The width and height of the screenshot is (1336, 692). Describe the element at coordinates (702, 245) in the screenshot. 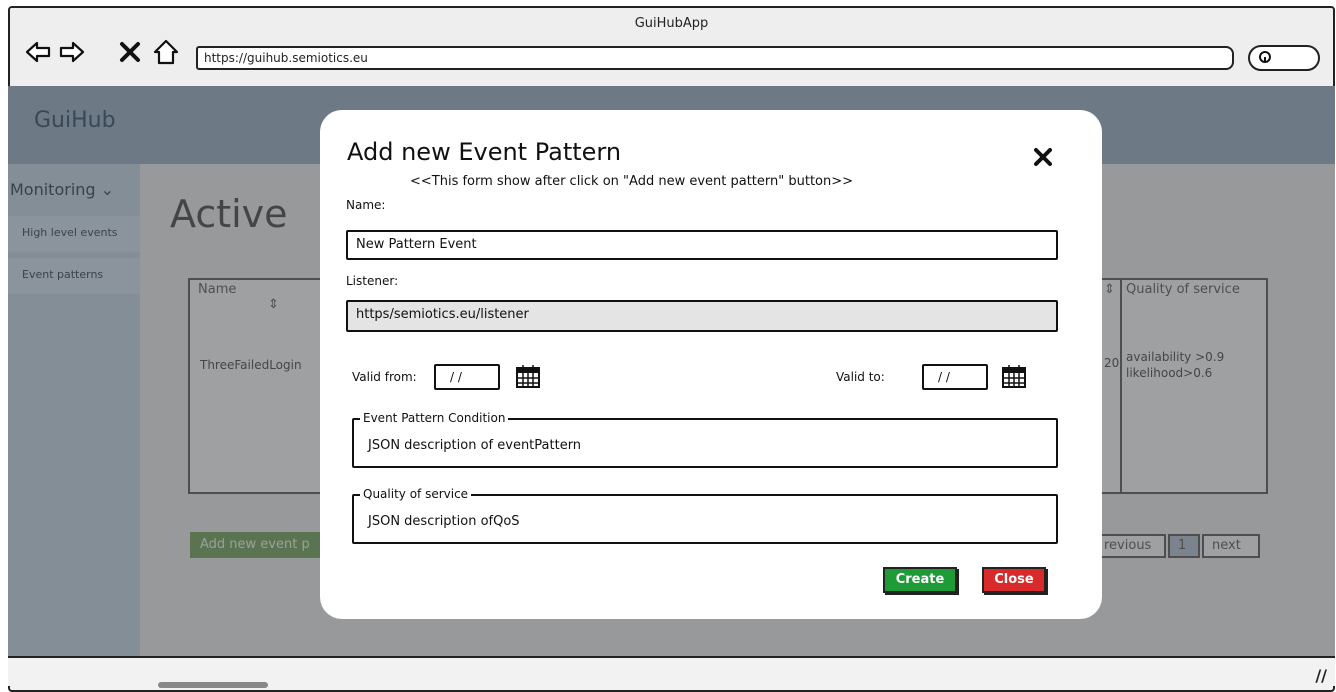

I see `name-field: New Pattern Event` at that location.